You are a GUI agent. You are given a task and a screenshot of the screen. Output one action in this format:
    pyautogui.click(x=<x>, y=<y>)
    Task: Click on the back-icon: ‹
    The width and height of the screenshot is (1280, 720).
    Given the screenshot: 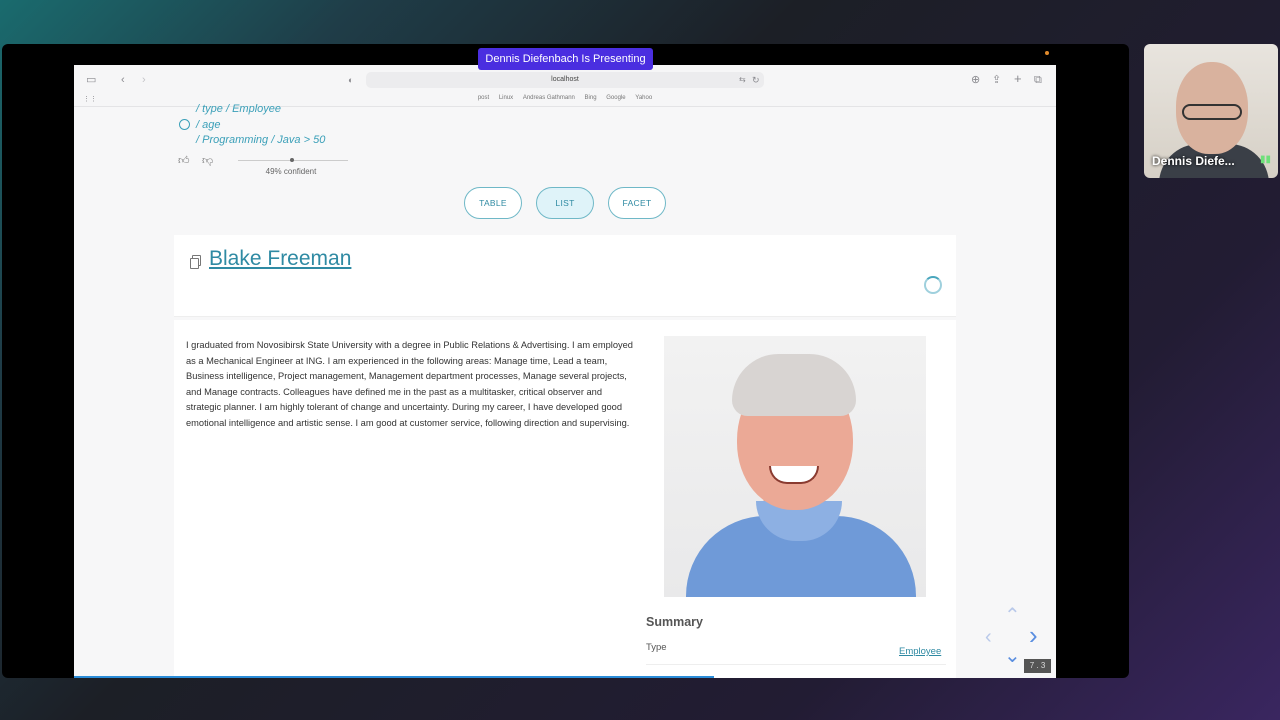 What is the action you would take?
    pyautogui.click(x=123, y=80)
    